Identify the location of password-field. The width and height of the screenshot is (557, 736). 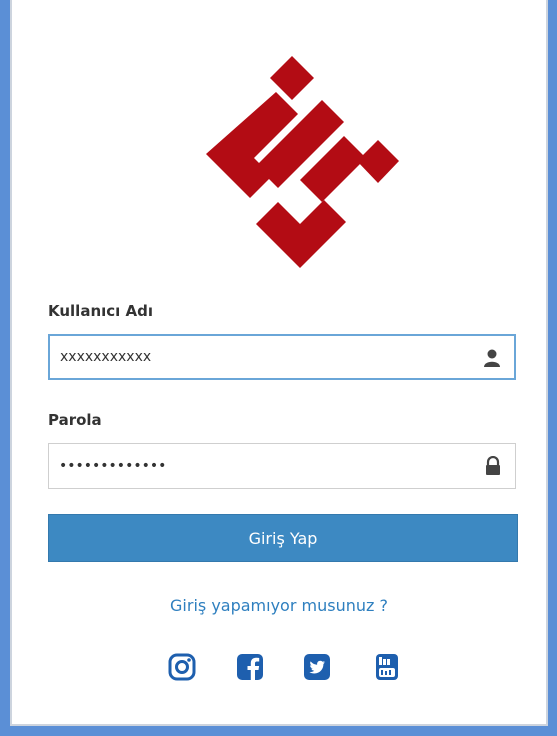
(282, 466).